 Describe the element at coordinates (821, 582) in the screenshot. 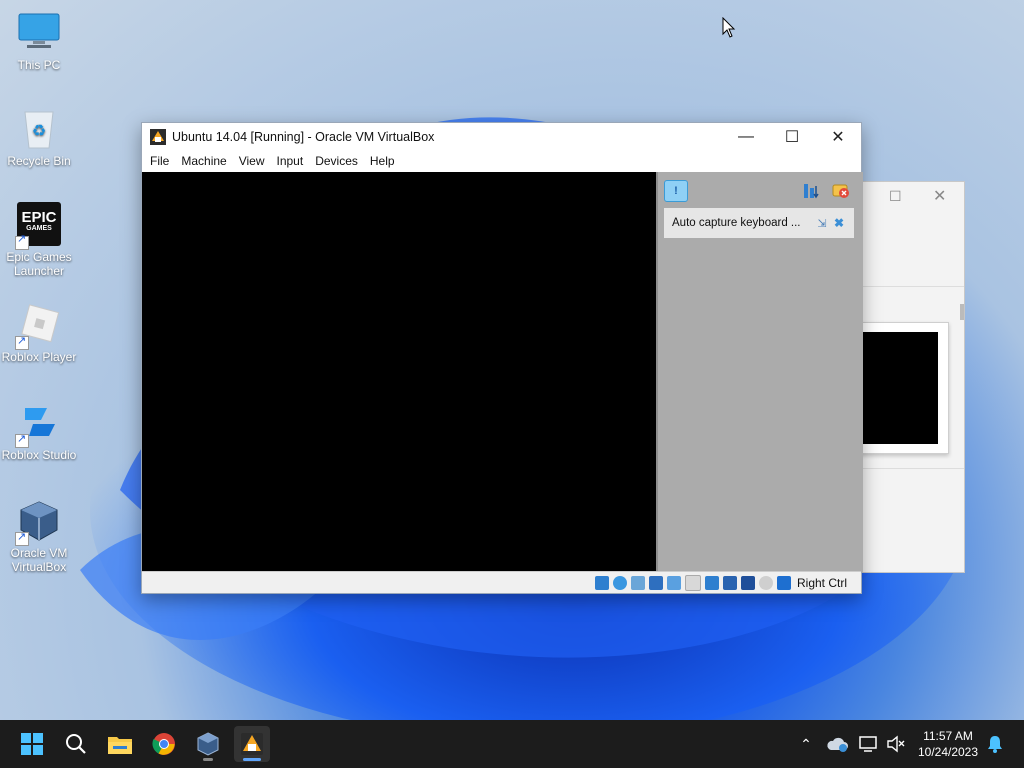

I see `host-key-label: Right Ctrl` at that location.